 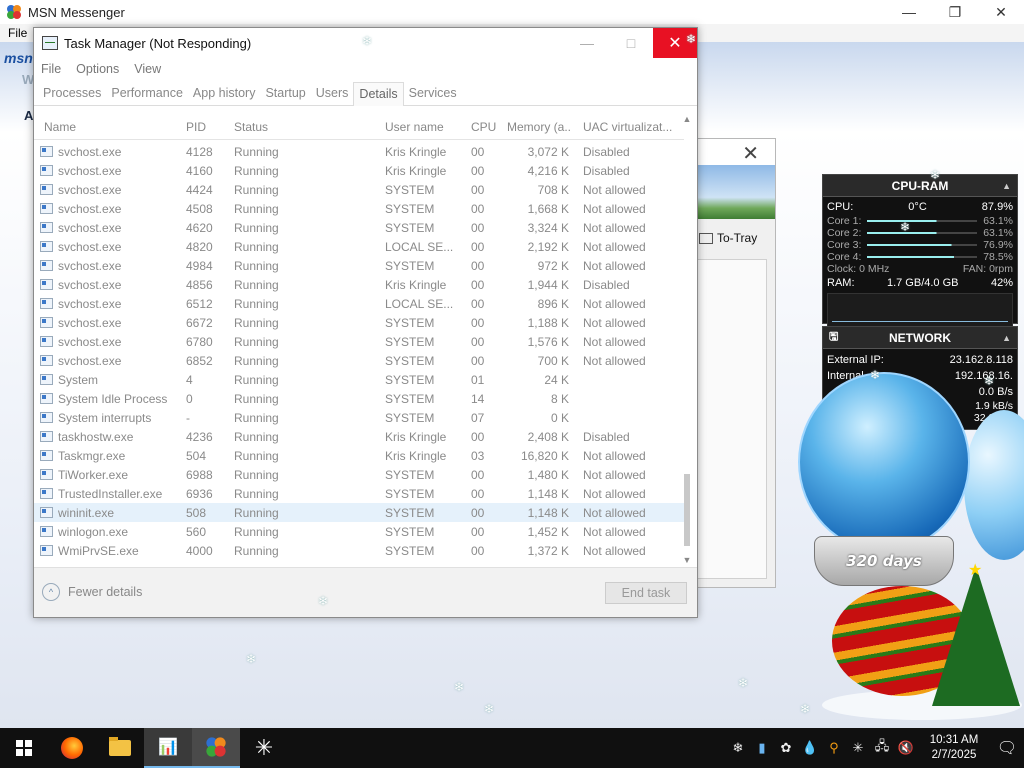 What do you see at coordinates (72, 95) in the screenshot?
I see `tab-processes: Processes` at bounding box center [72, 95].